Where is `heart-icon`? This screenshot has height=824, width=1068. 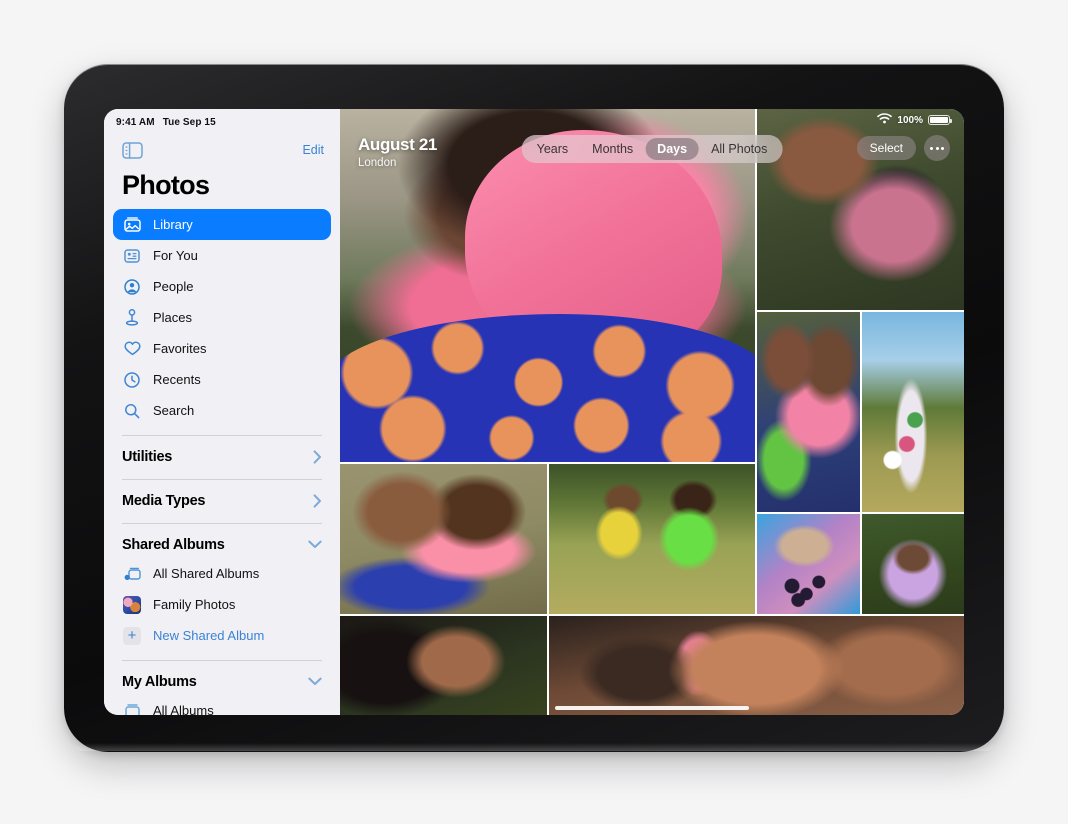 heart-icon is located at coordinates (132, 349).